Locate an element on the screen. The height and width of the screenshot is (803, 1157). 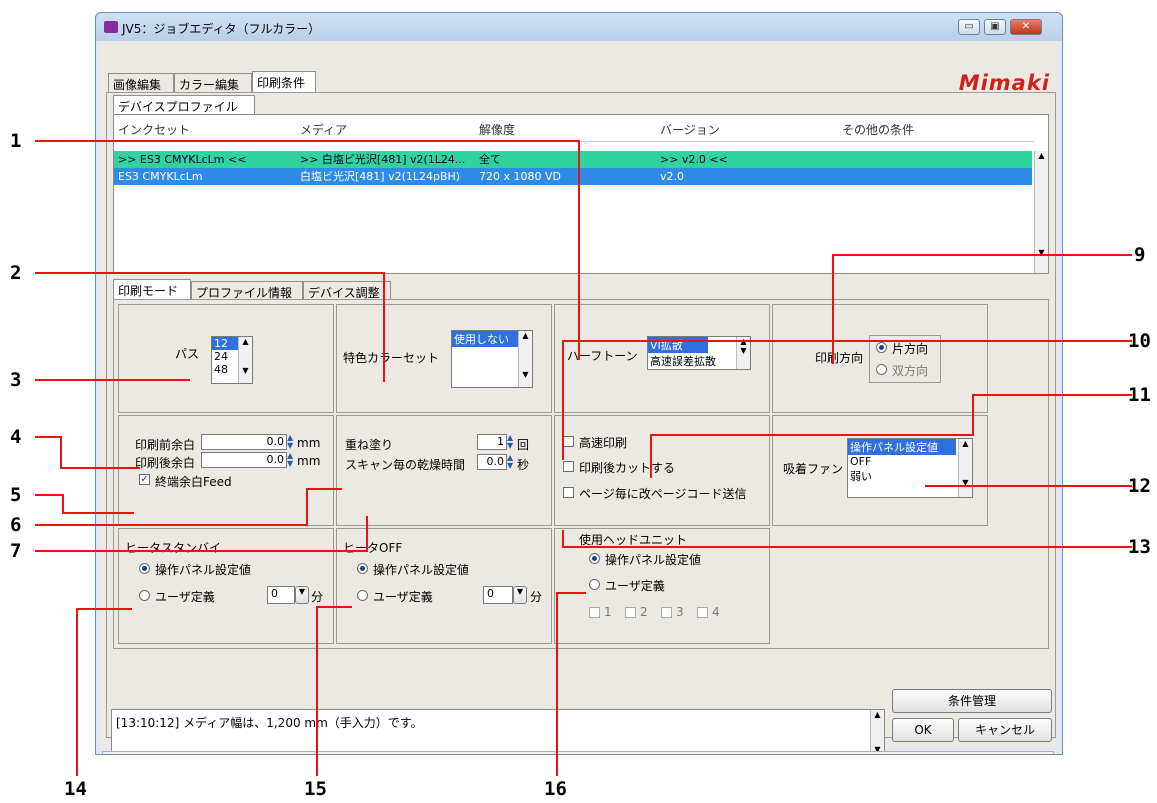
one-way-radio is located at coordinates (881, 347).